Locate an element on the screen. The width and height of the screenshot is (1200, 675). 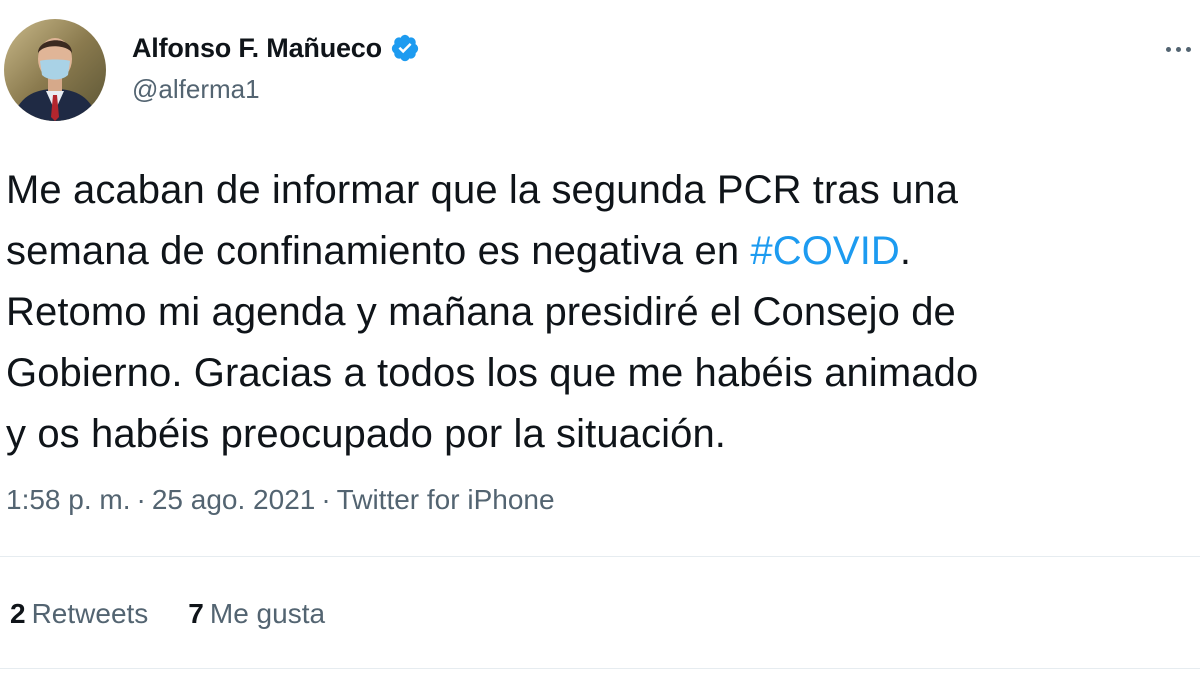
tweet-time-link: 1:58 p. m. is located at coordinates (68, 499).